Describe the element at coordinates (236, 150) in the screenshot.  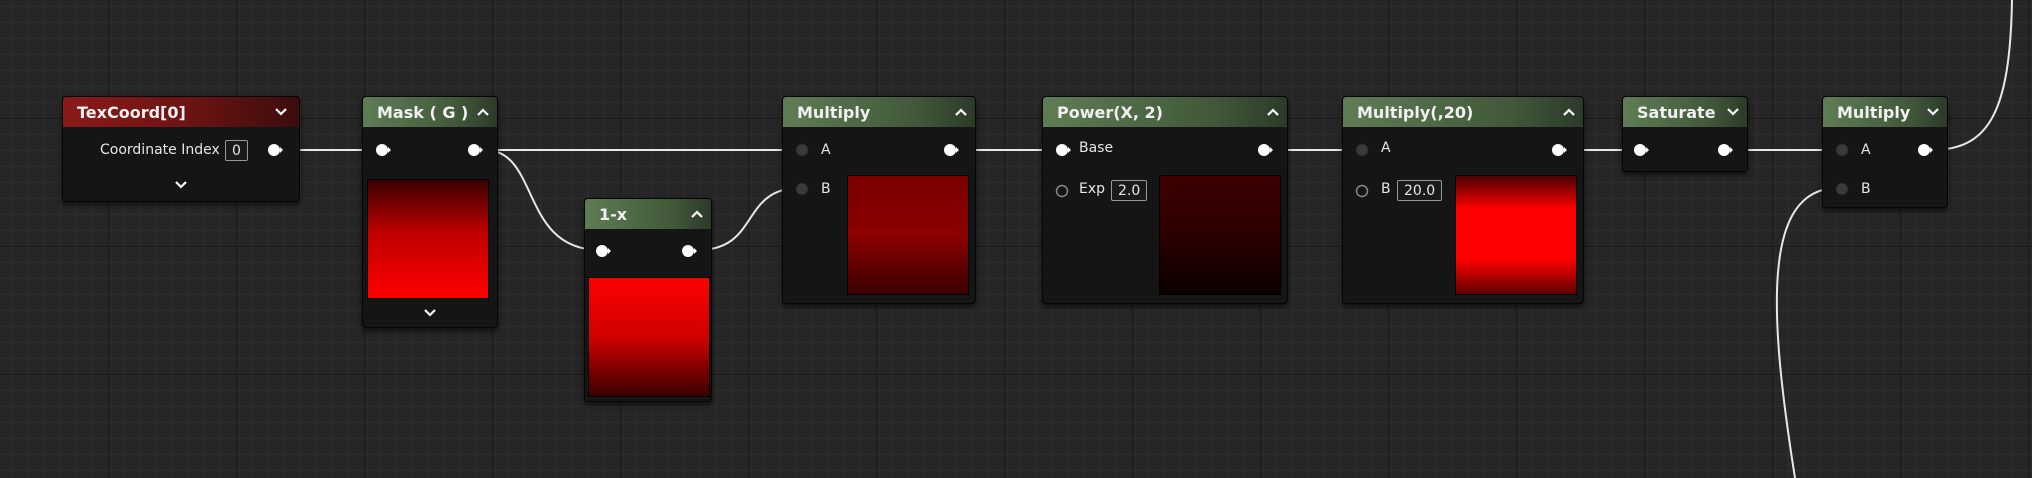
I see `coordinate-index-field: 0` at that location.